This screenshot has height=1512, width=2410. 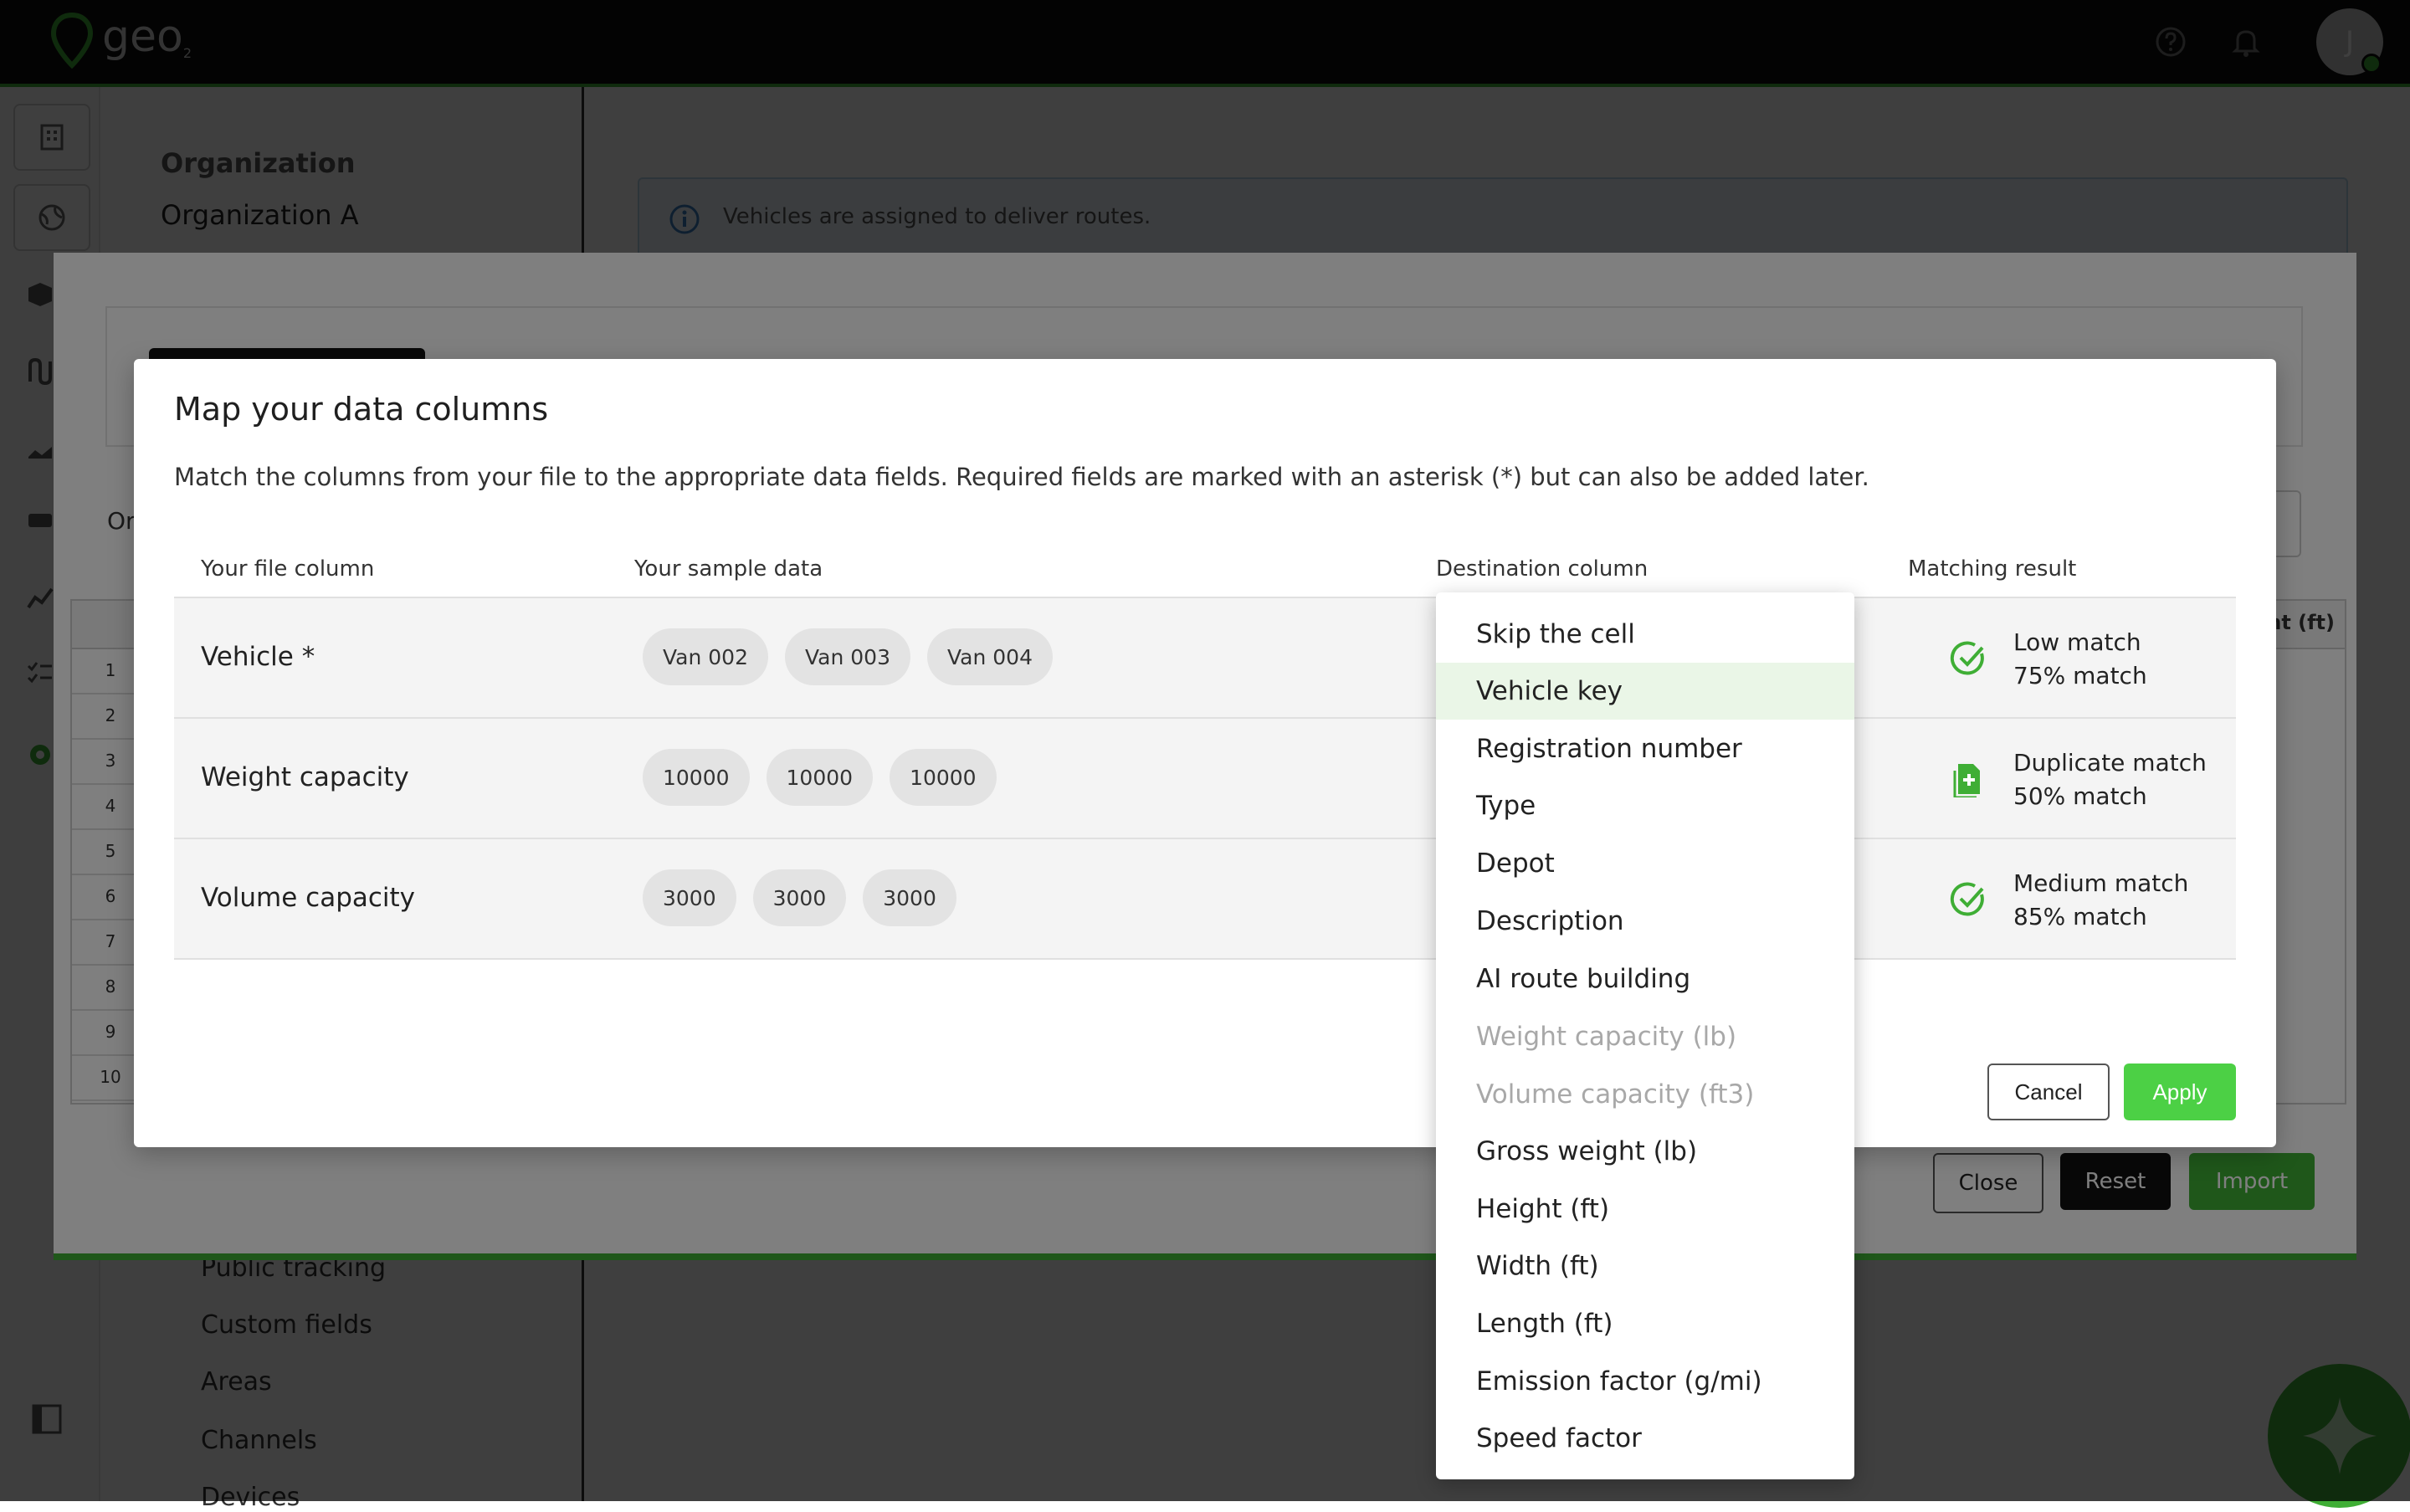 What do you see at coordinates (1992, 569) in the screenshot?
I see `column-header-result: Matching result` at bounding box center [1992, 569].